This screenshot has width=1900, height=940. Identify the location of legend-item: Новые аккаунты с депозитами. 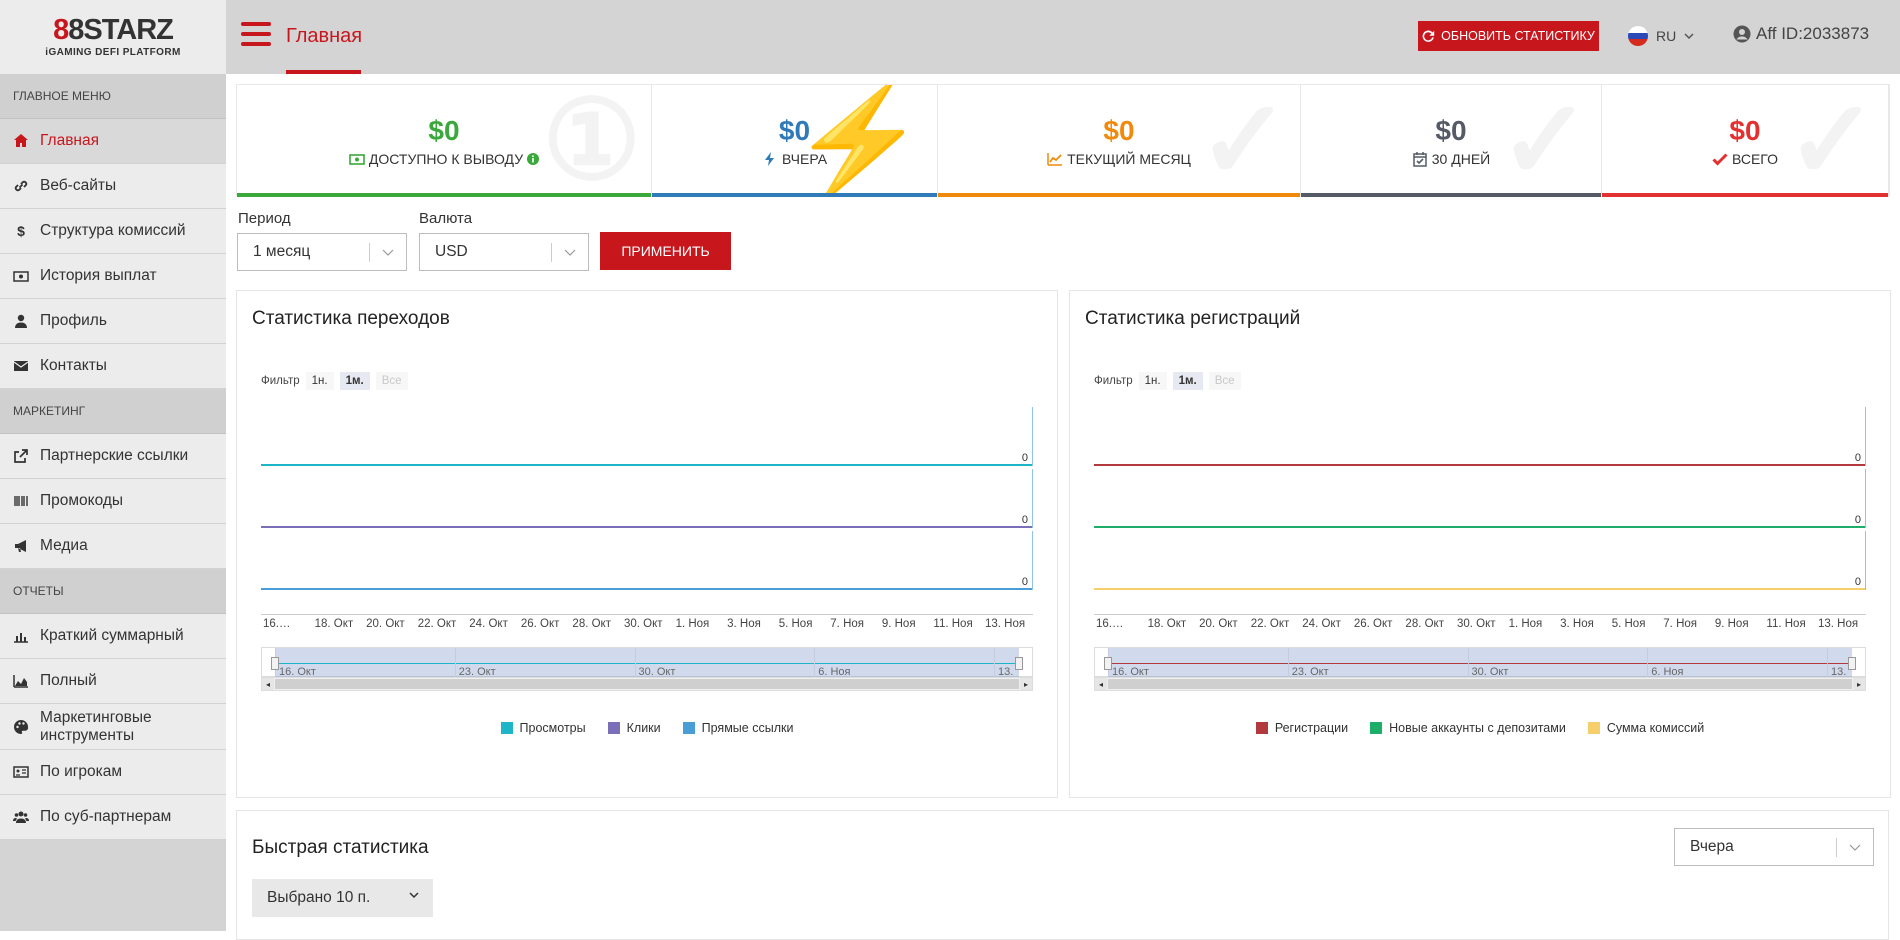
(1468, 728).